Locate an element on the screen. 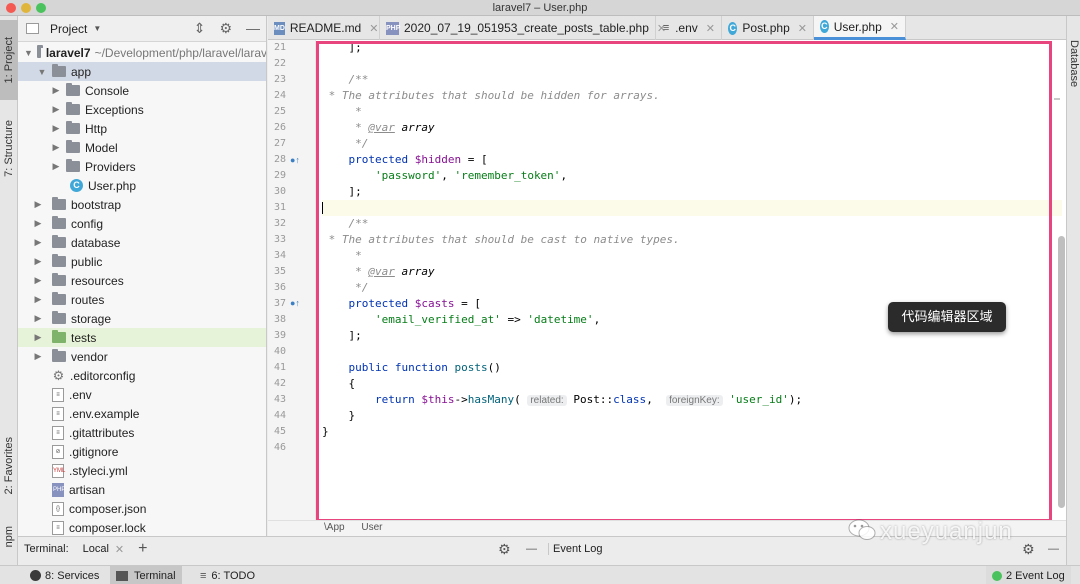 The width and height of the screenshot is (1080, 584). tool-tab-favorites: 2: Favorites is located at coordinates (9, 466).